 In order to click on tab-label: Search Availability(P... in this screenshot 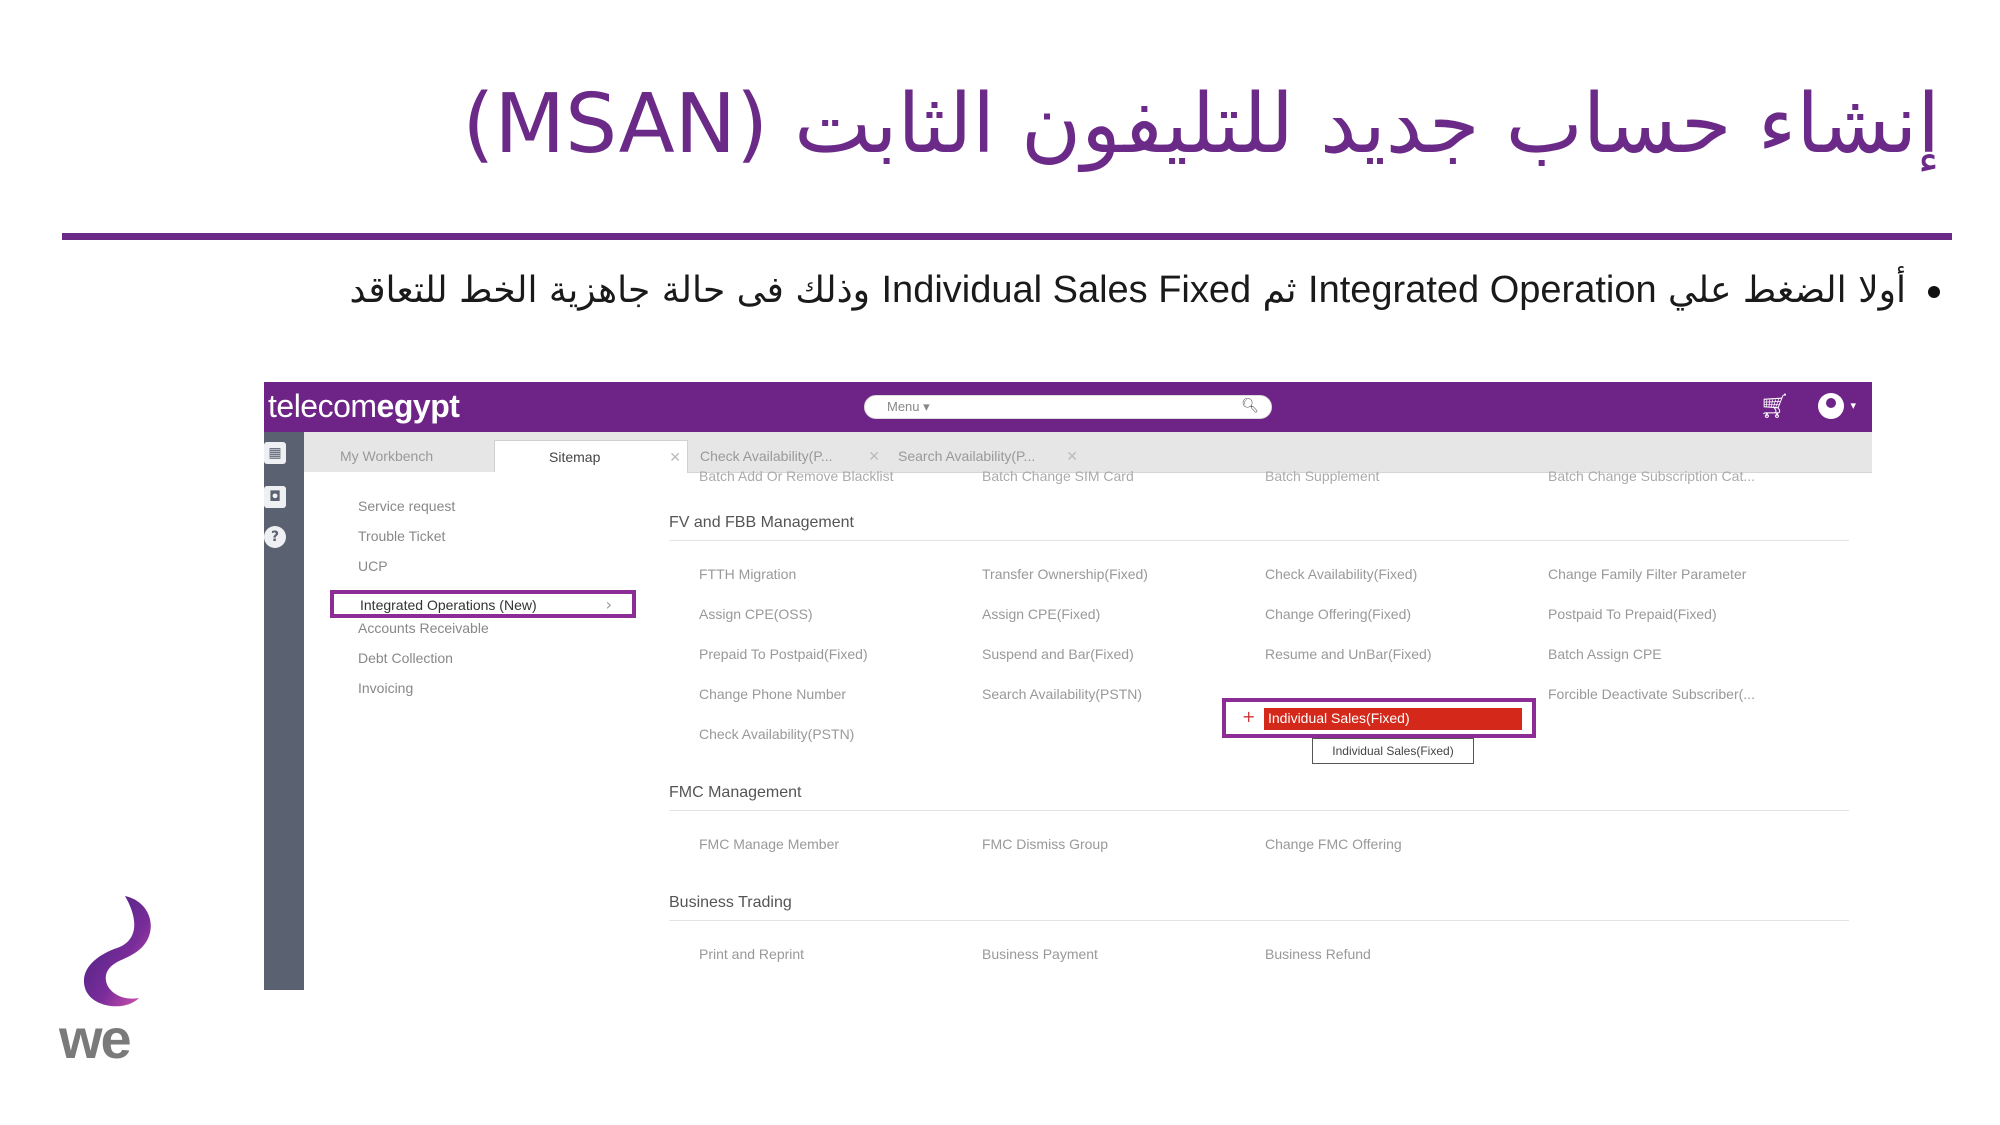, I will do `click(967, 456)`.